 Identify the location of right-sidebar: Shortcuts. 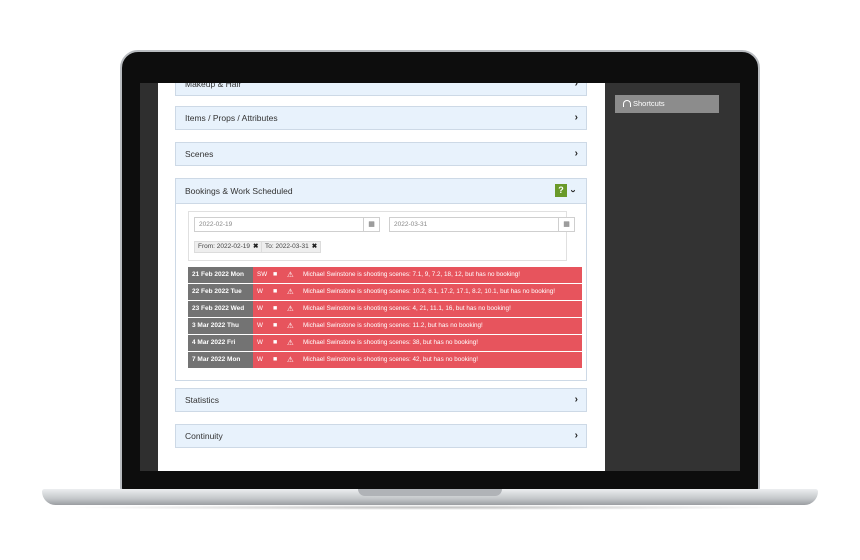
(672, 277).